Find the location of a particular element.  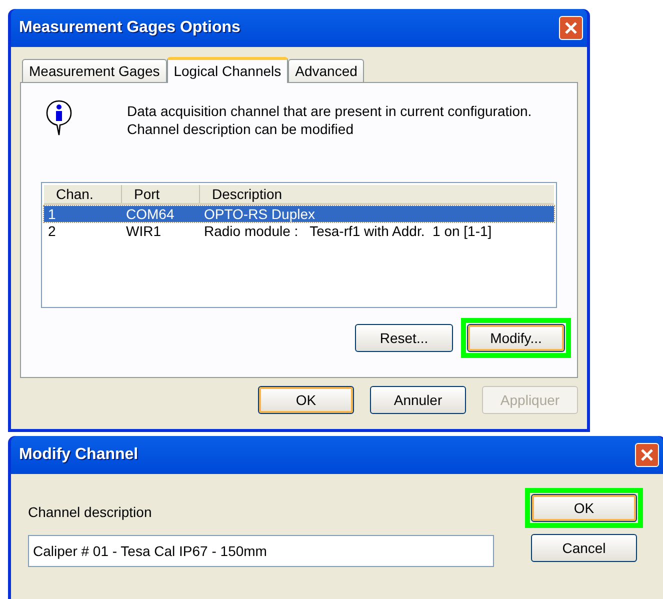

field-label: Channel description is located at coordinates (90, 512).